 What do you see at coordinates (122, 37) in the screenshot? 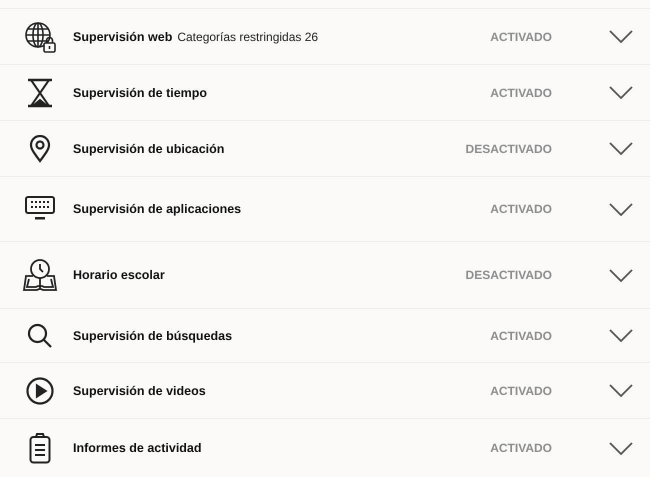
I see `feature-title: Supervisión web` at bounding box center [122, 37].